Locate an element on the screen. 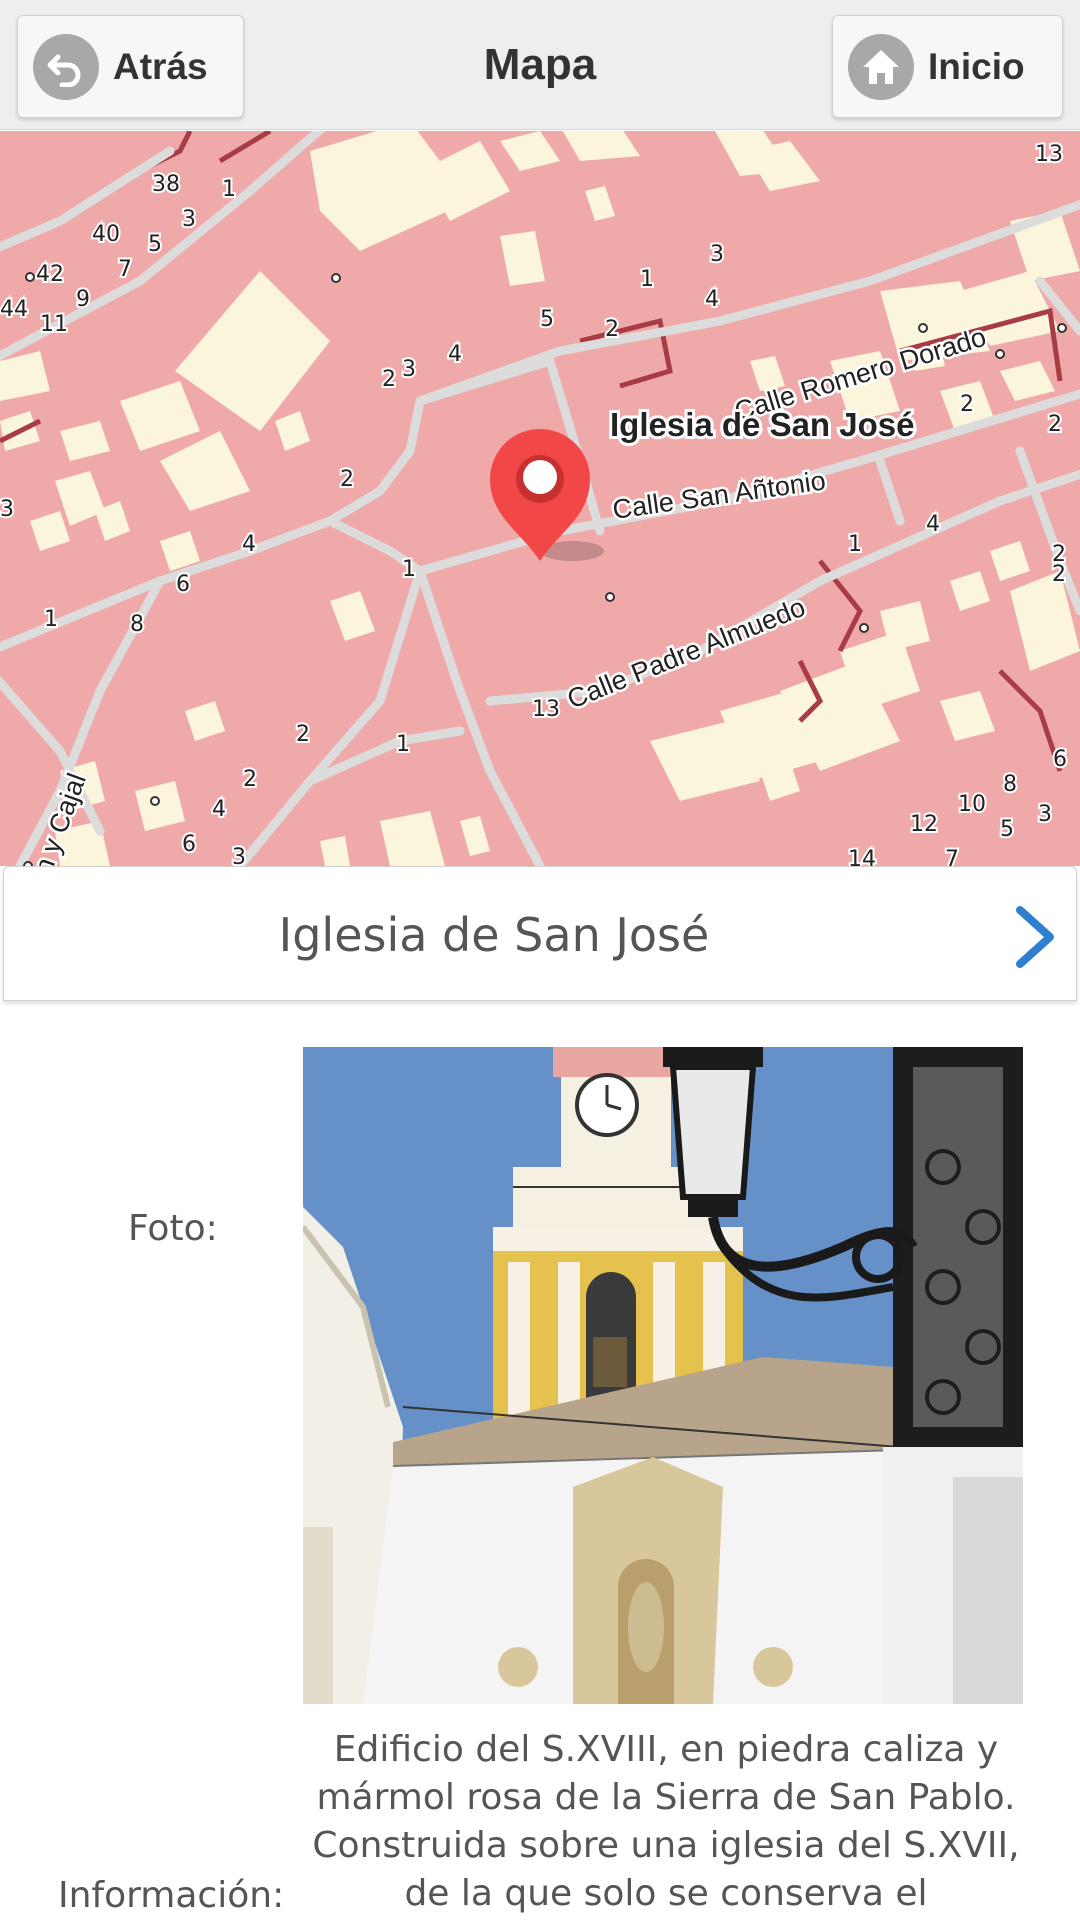 This screenshot has height=1920, width=1080. back-button: Atrás is located at coordinates (130, 66).